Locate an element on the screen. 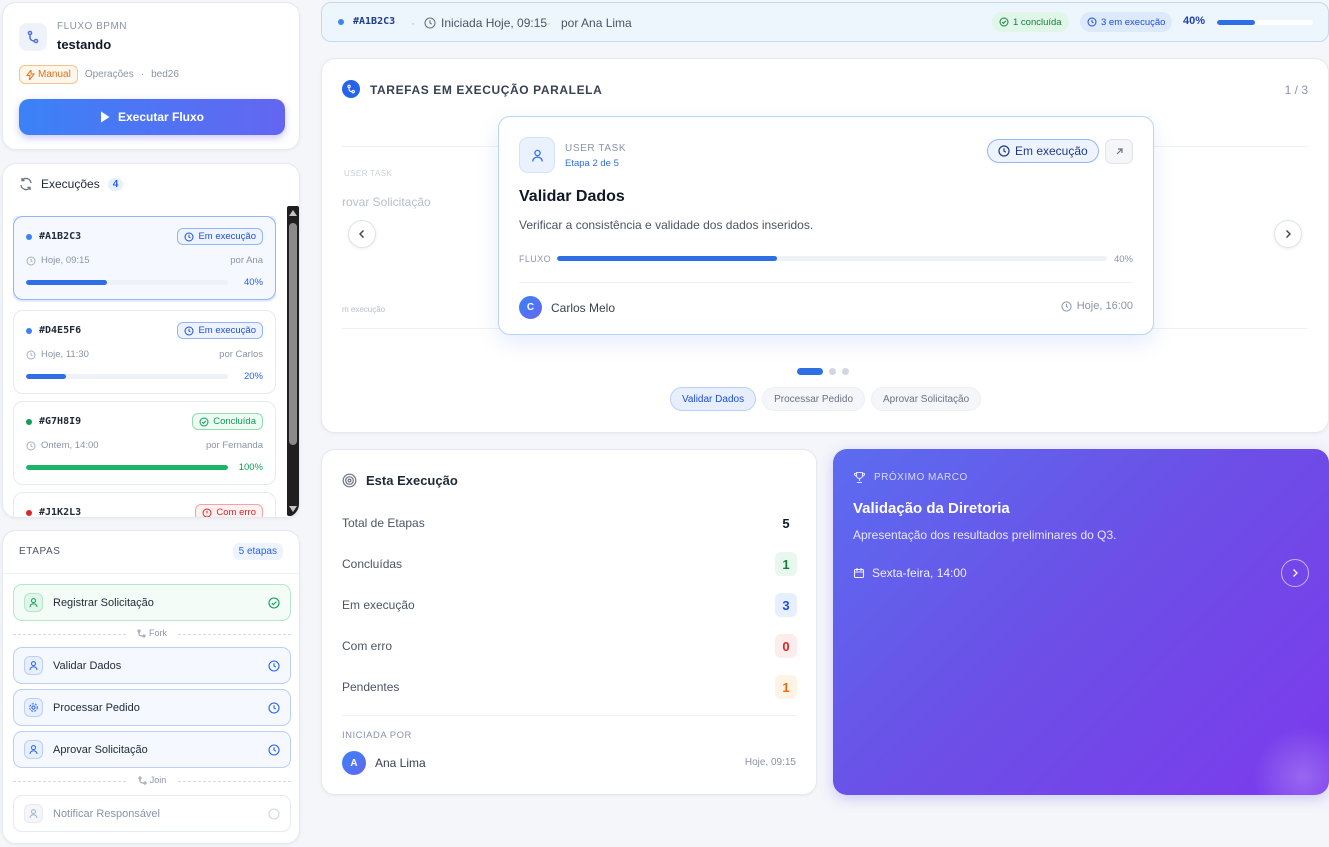  task-due: Hoje, 16:00 is located at coordinates (1104, 306).